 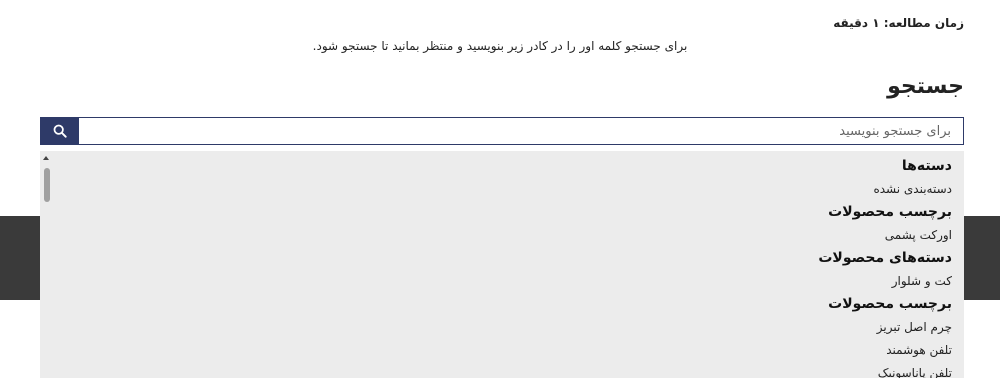 I want to click on scroll-up-arrow, so click(x=46, y=158).